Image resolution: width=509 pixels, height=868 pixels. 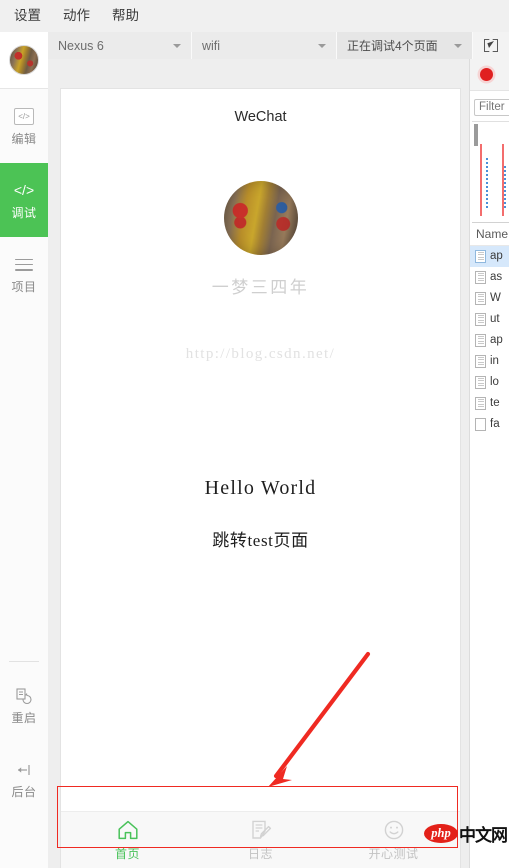 I want to click on menu-bar: 设置 动作 帮助, so click(x=254, y=16).